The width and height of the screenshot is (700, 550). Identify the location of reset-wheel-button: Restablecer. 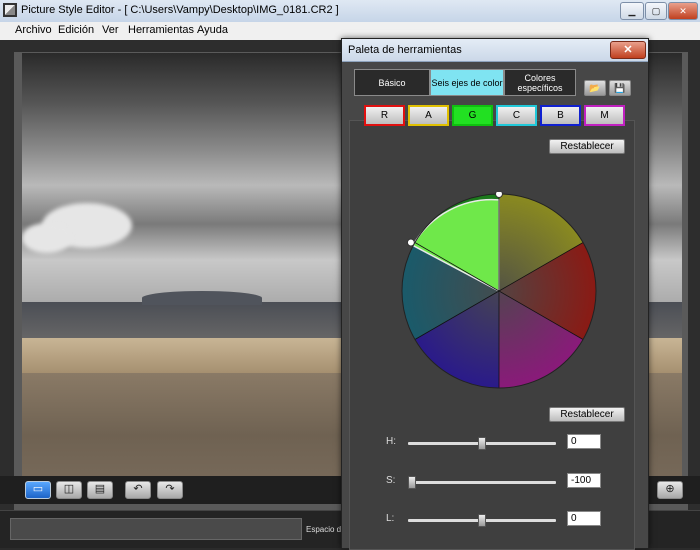
(587, 146).